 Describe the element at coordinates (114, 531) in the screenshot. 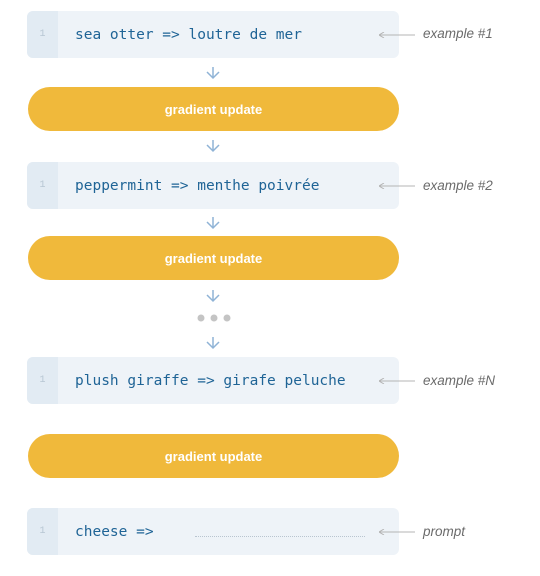

I see `prompt-code: cheese =>` at that location.